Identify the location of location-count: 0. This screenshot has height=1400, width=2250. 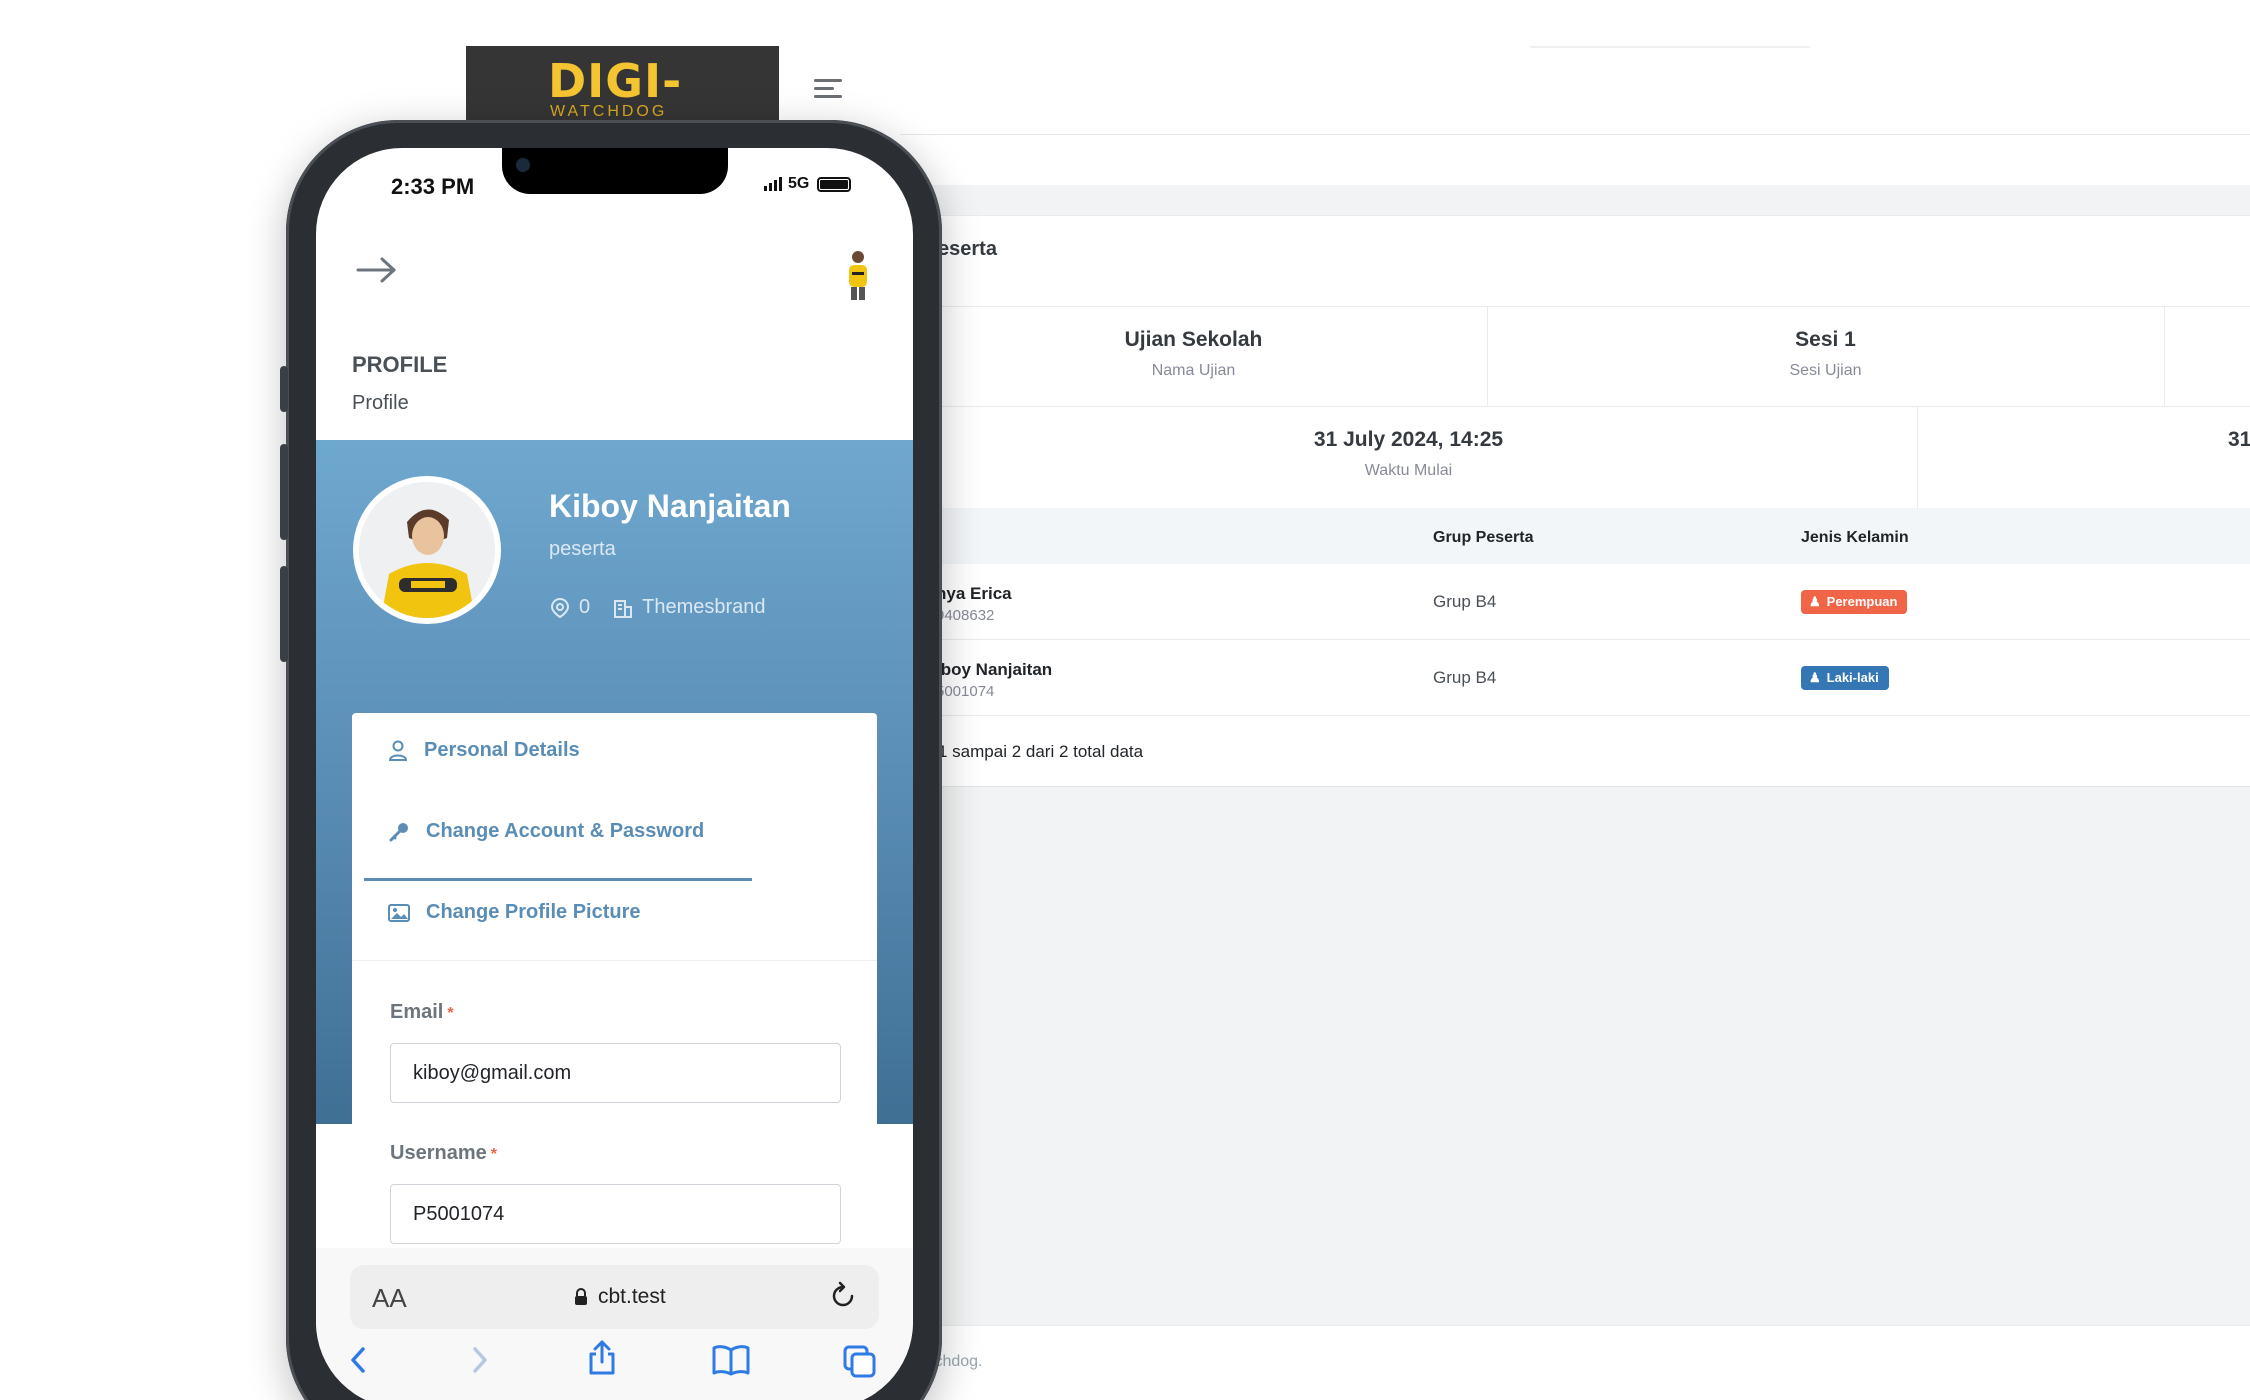
(585, 607).